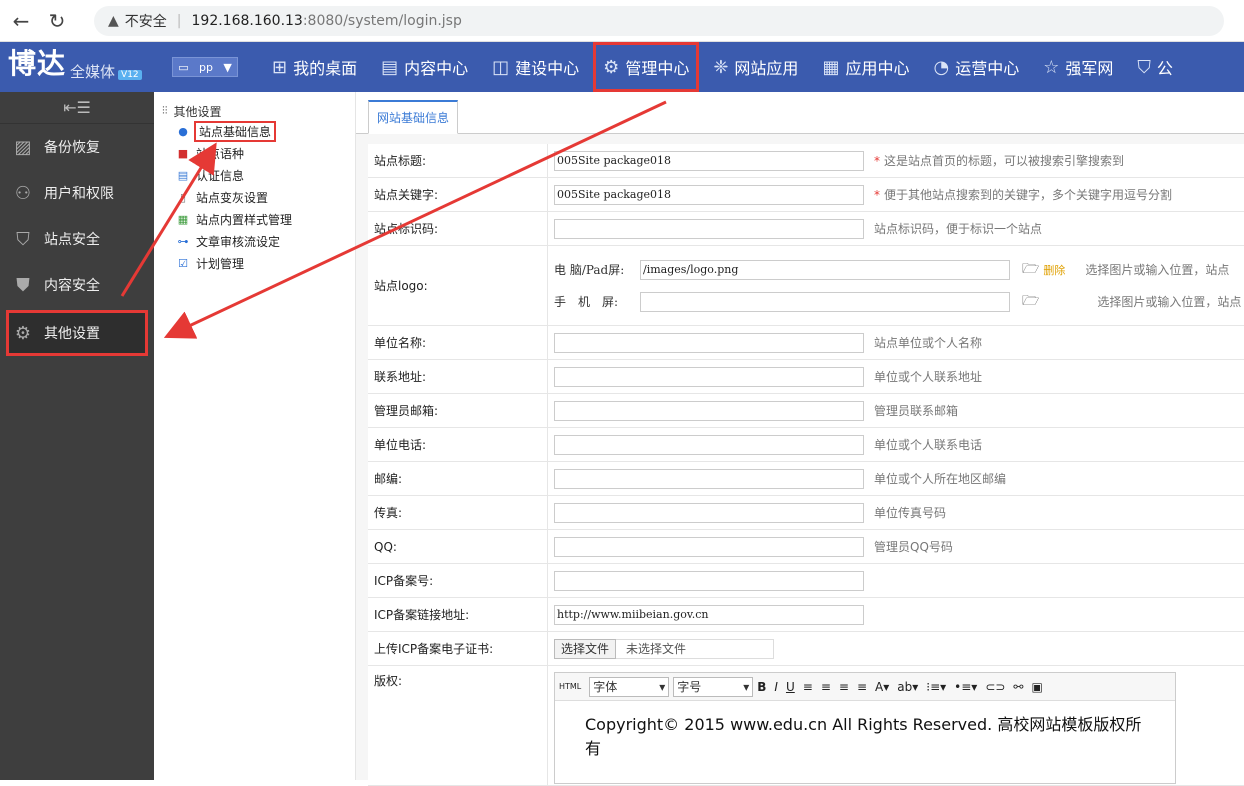 The width and height of the screenshot is (1244, 786). I want to click on field-label: 单位电话:, so click(458, 444).